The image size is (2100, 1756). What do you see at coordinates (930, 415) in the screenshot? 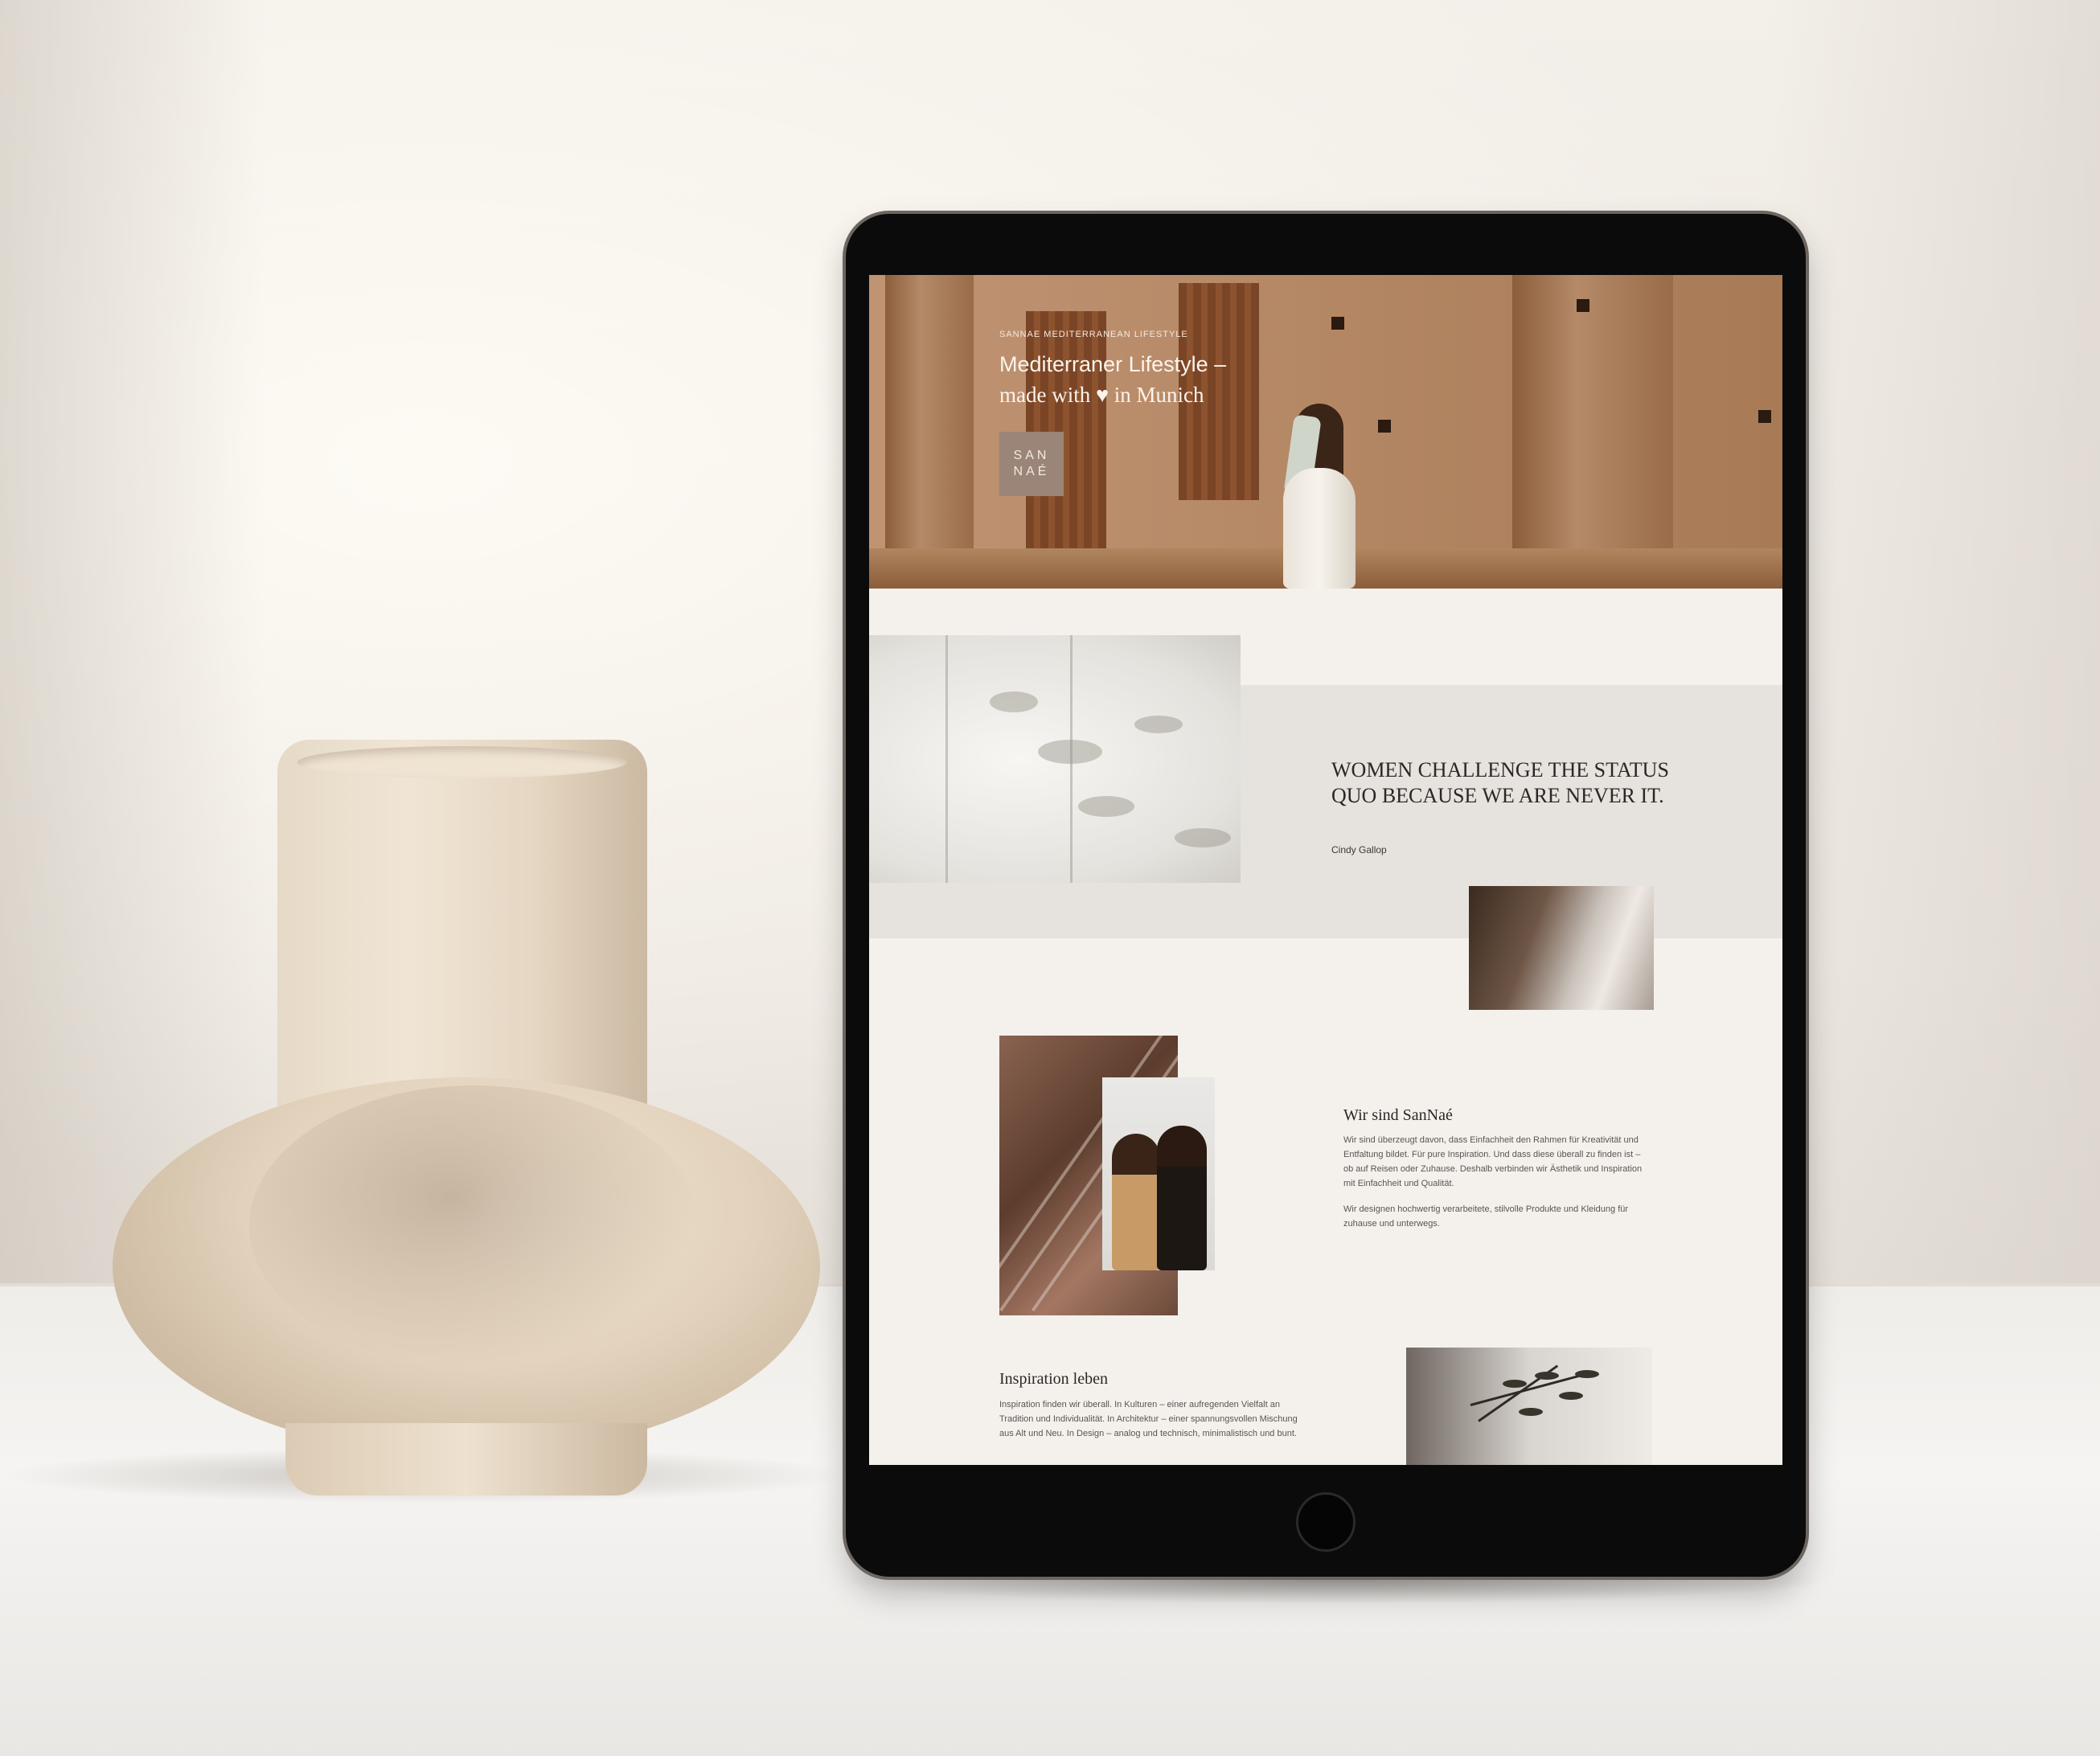
I see `hero-tower-left` at bounding box center [930, 415].